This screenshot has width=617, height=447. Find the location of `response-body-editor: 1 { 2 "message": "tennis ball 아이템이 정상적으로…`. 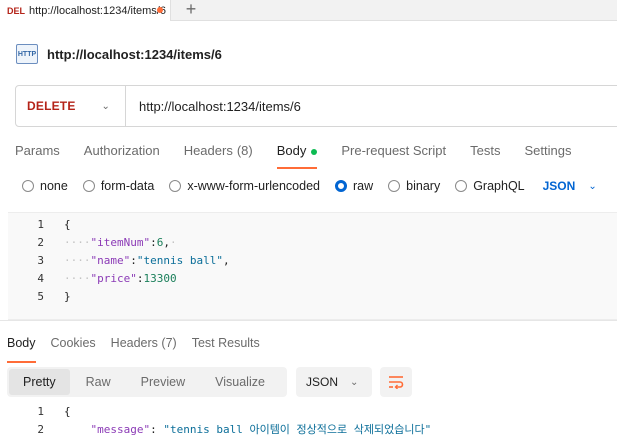

response-body-editor: 1 { 2 "message": "tennis ball 아이템이 정상적으로… is located at coordinates (312, 425).